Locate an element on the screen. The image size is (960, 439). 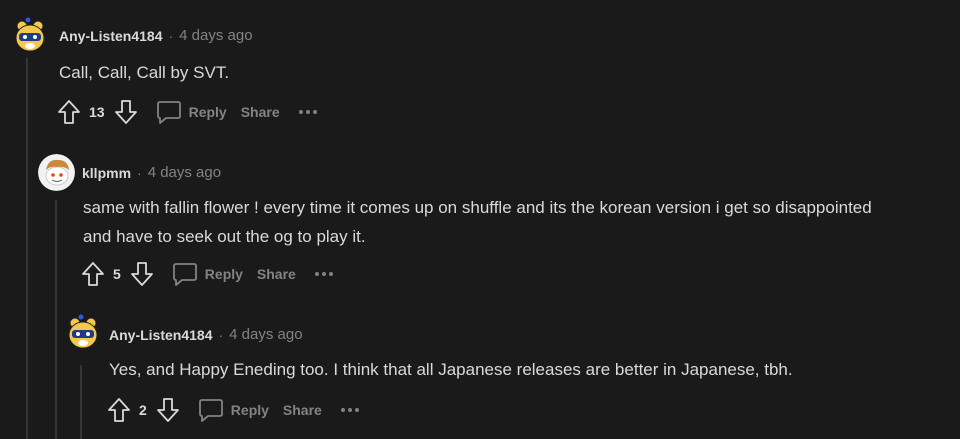
comment-body: Call, Call, Call by SVT. is located at coordinates (144, 72).